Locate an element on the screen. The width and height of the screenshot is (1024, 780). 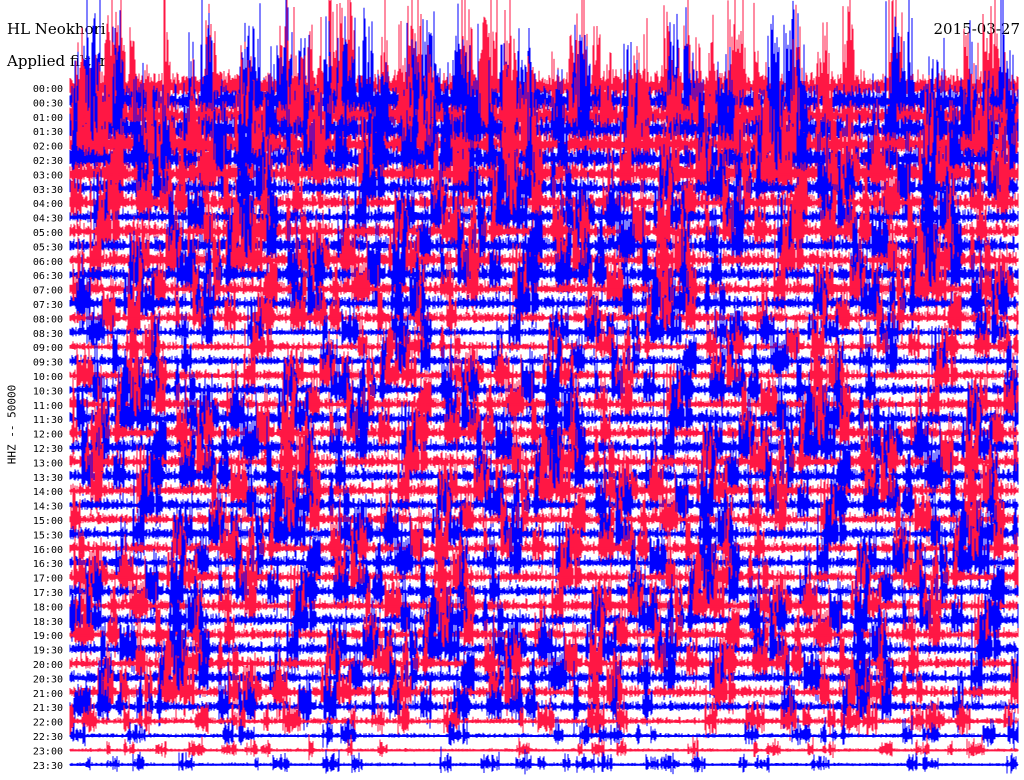
row-time-label: 17:30 is located at coordinates (48, 593).